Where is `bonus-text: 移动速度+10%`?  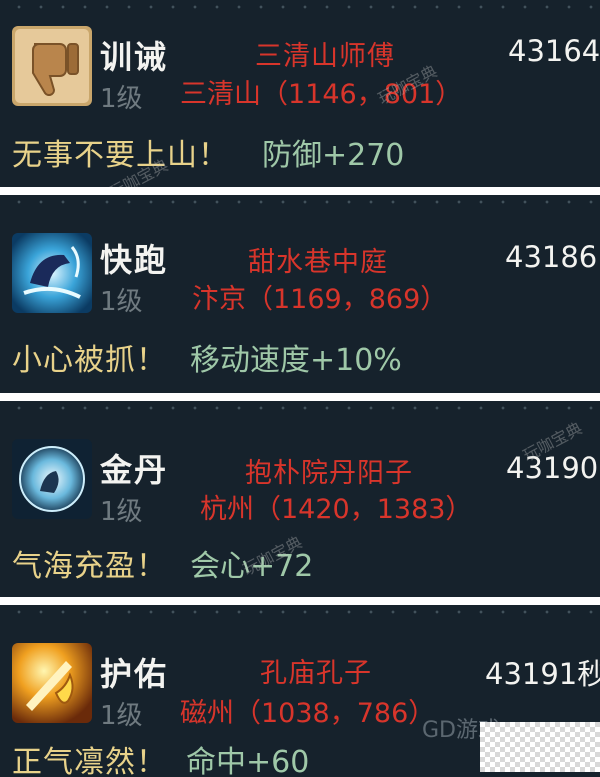
bonus-text: 移动速度+10% is located at coordinates (296, 360).